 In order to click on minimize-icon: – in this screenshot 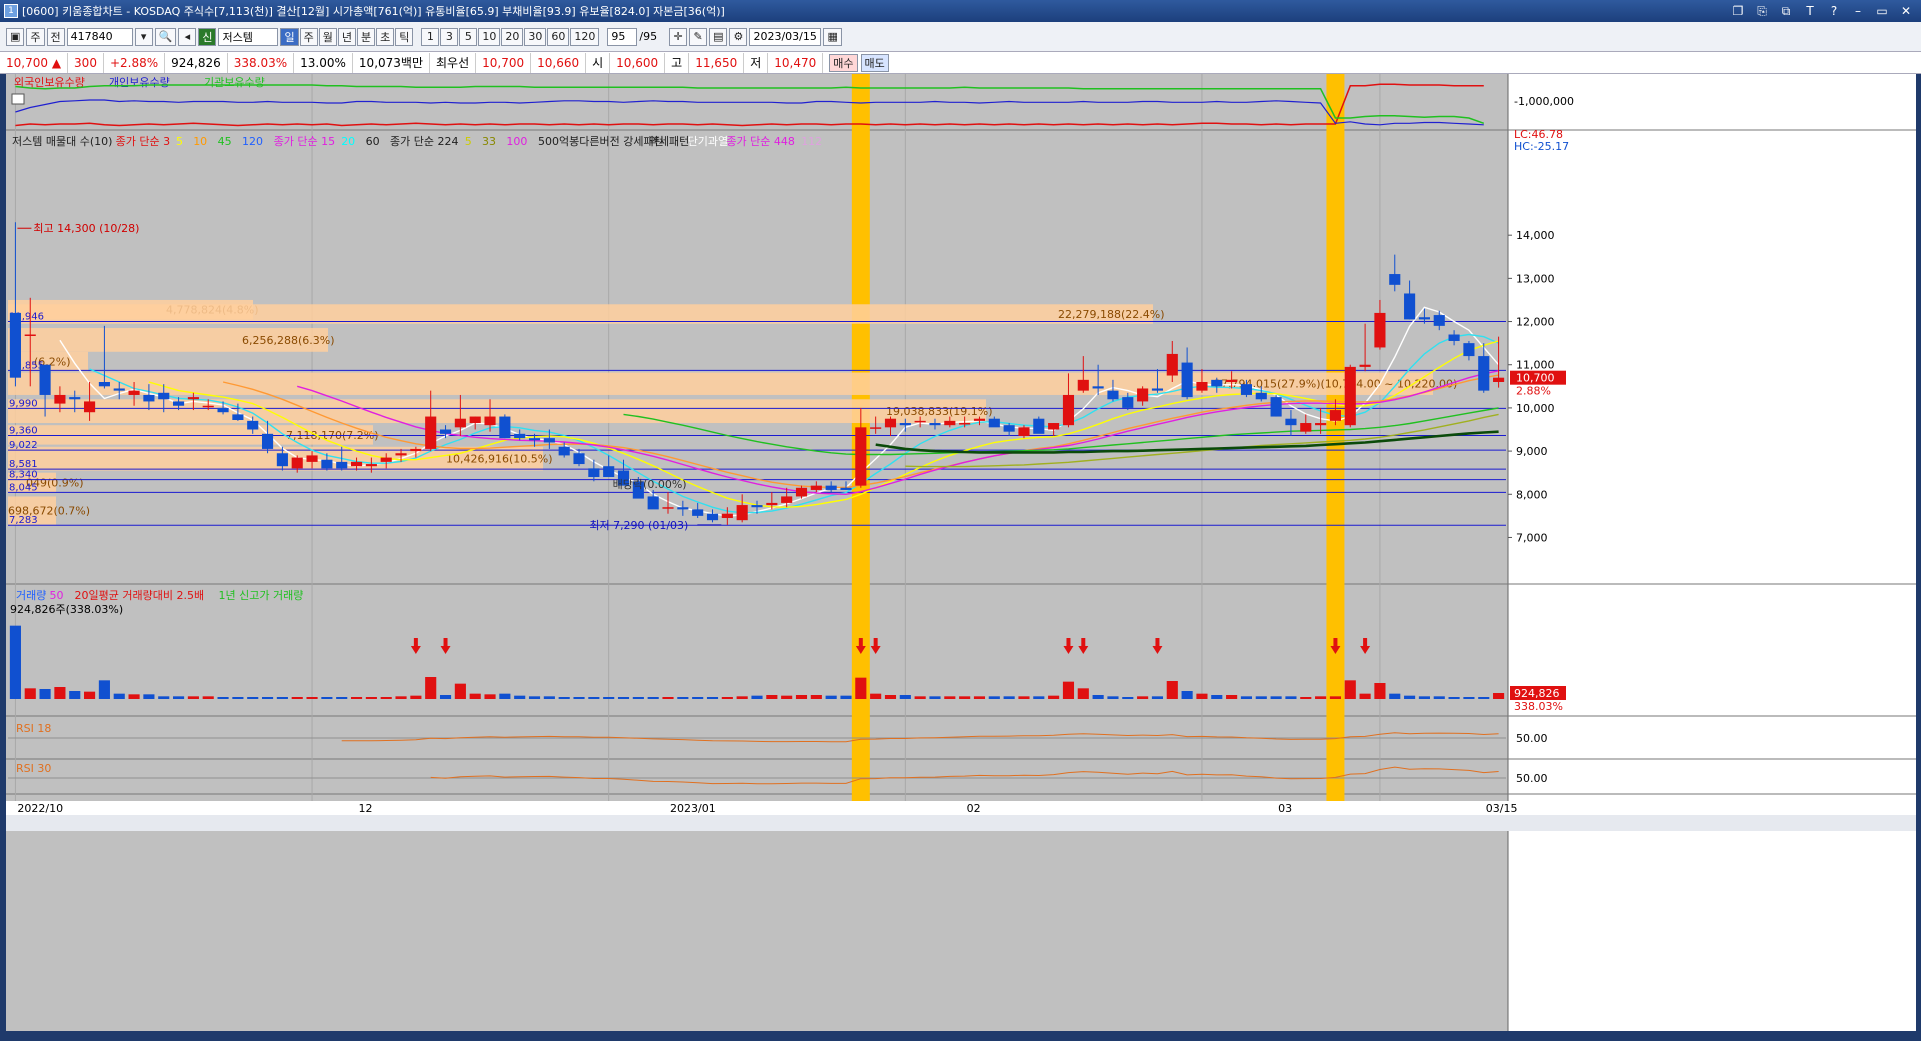, I will do `click(1858, 11)`.